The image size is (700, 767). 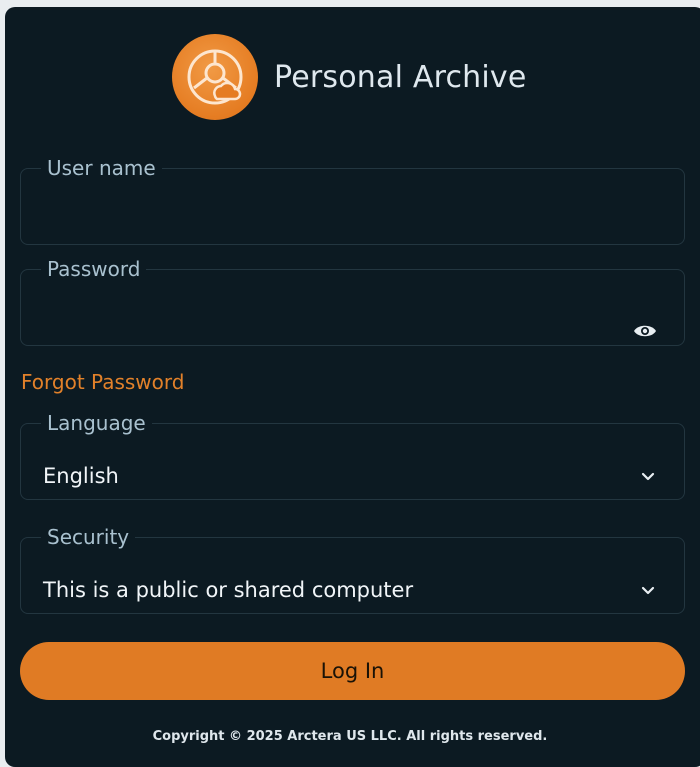 I want to click on username-field: User name, so click(x=352, y=205).